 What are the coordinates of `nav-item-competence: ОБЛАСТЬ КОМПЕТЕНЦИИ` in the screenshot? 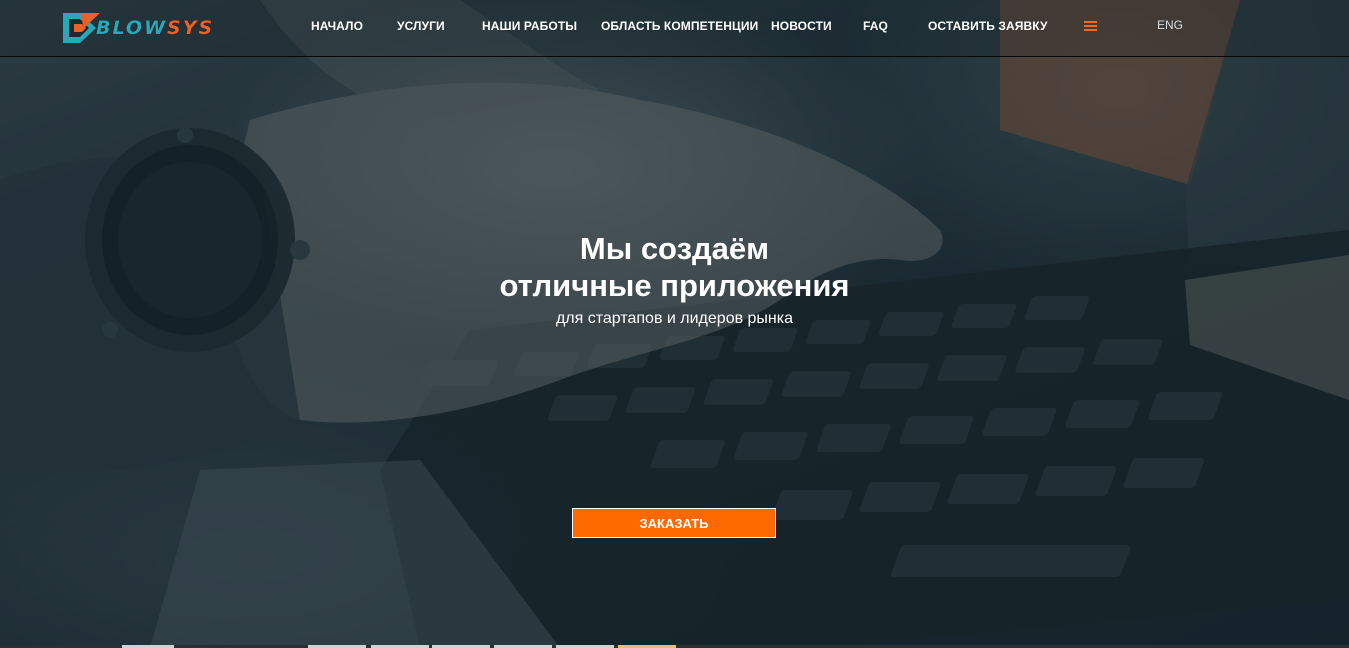 It's located at (679, 26).